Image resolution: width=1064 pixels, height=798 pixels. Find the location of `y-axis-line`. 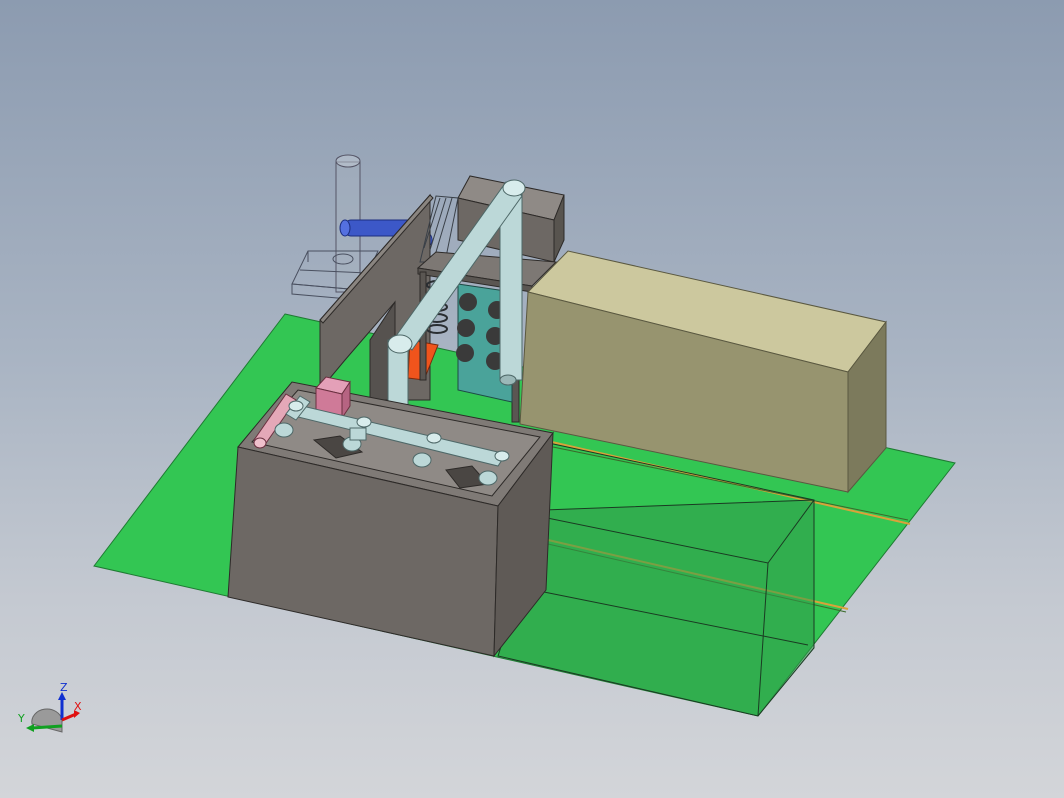

y-axis-line is located at coordinates (47, 727).